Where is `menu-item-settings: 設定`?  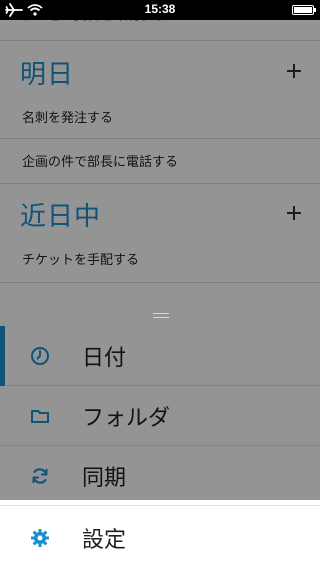
menu-item-settings: 設定 is located at coordinates (160, 538).